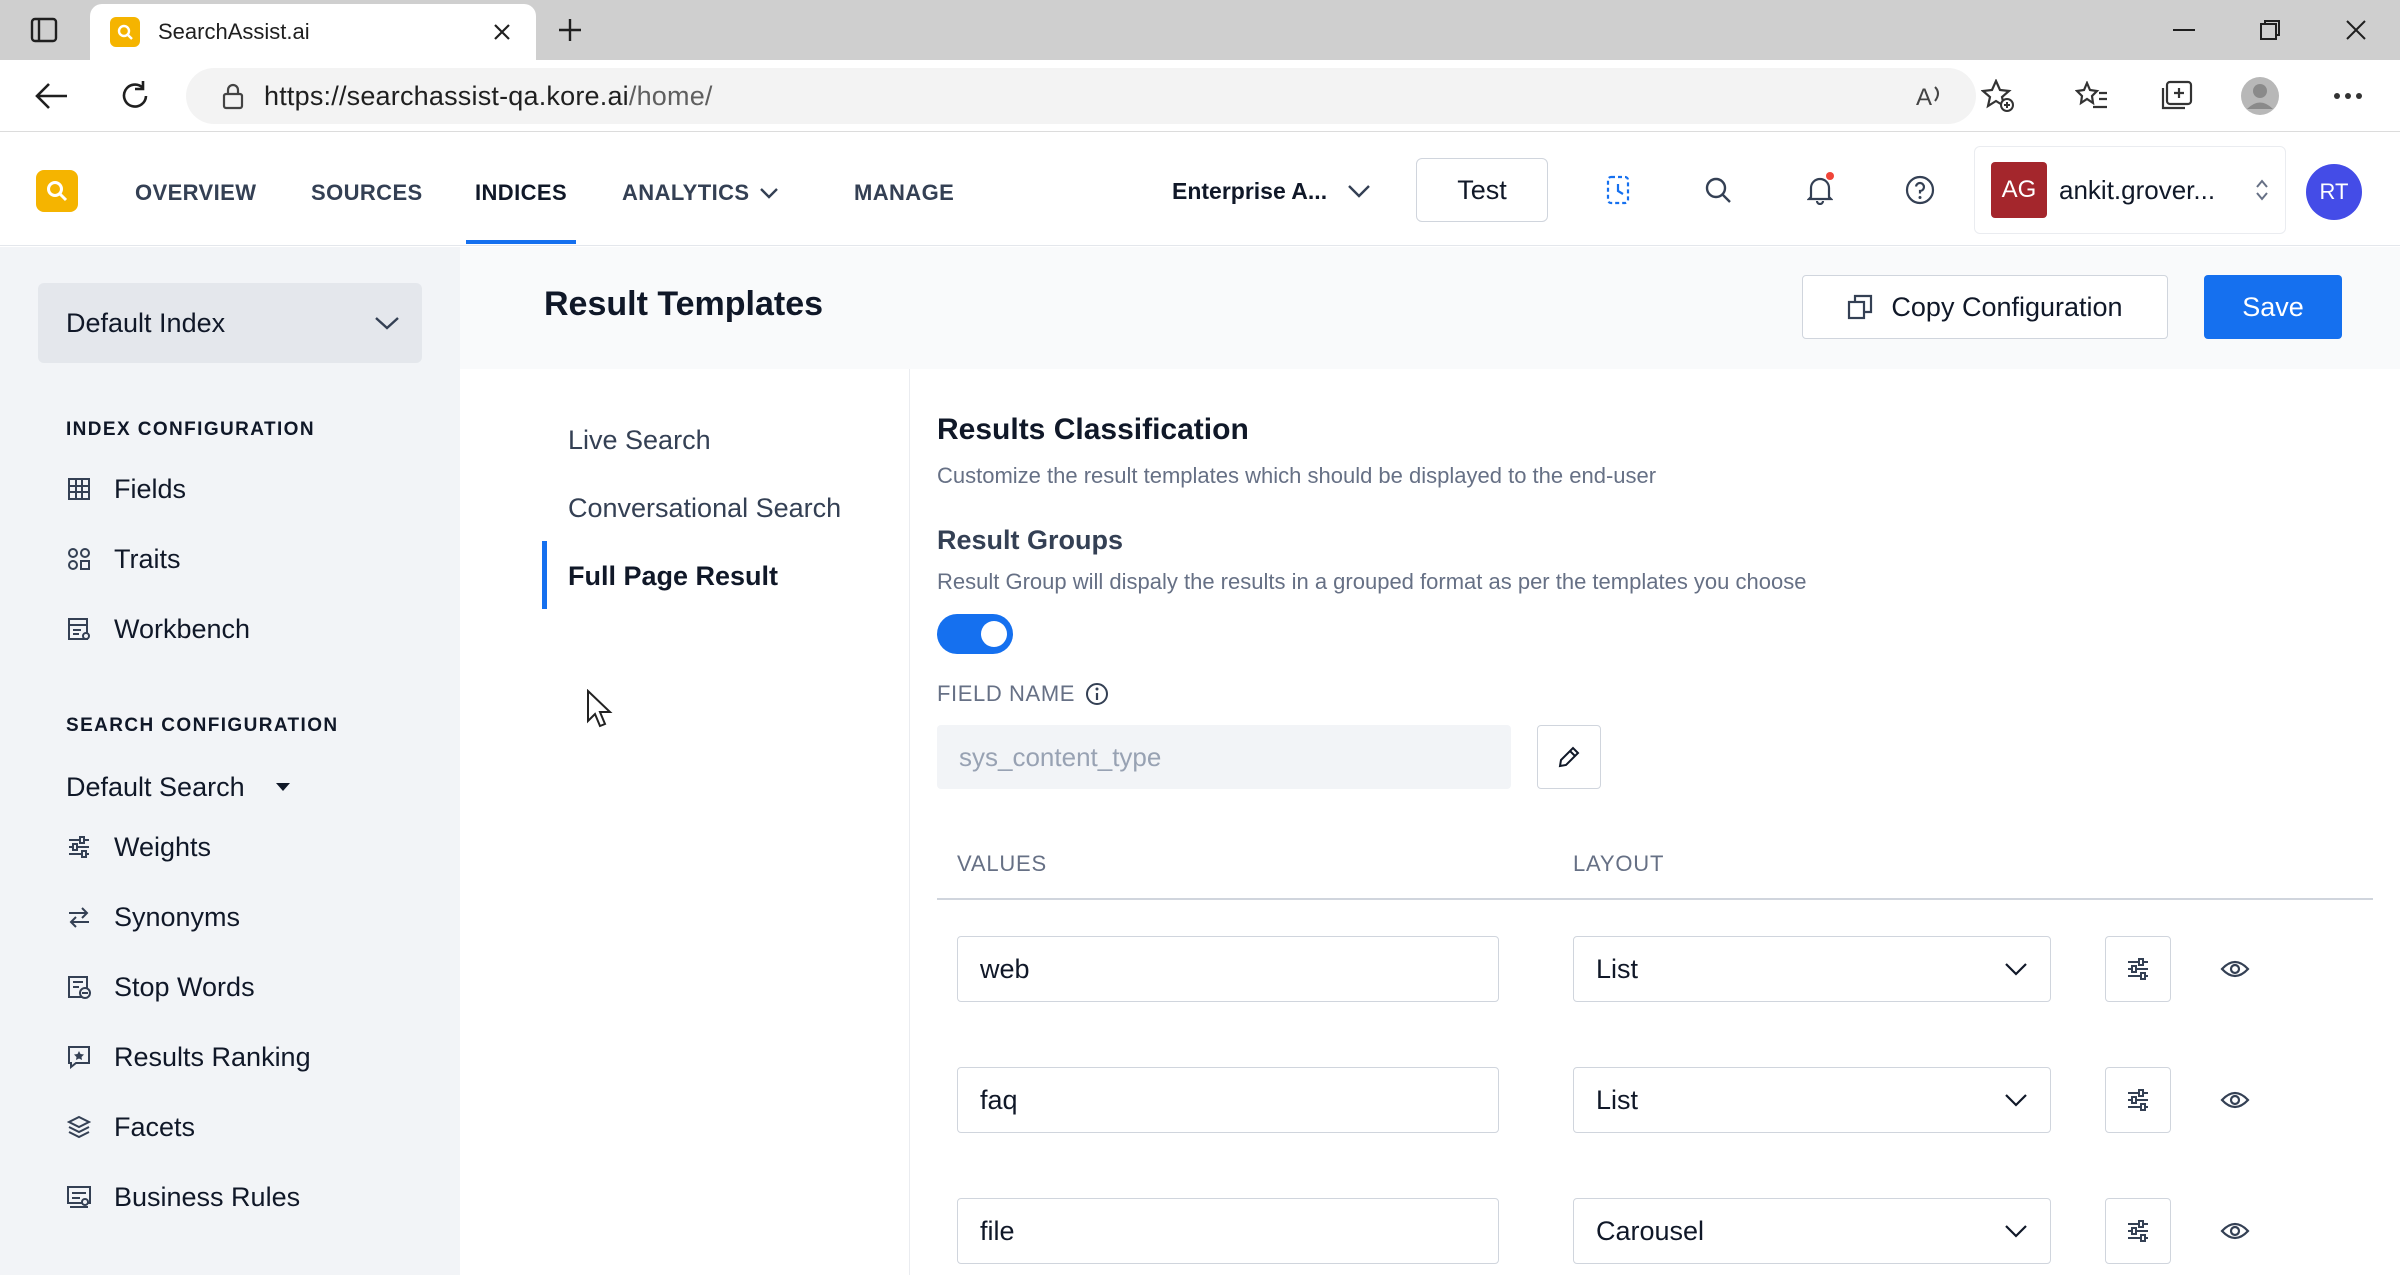  What do you see at coordinates (57, 191) in the screenshot?
I see `searchassist-logo-icon` at bounding box center [57, 191].